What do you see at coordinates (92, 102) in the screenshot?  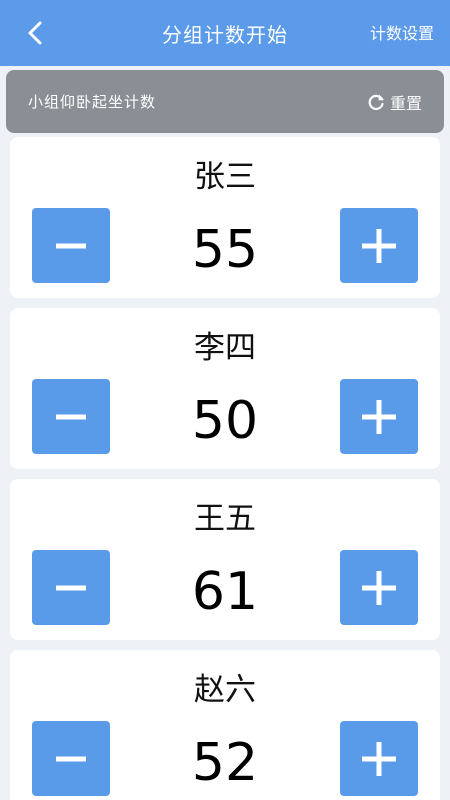 I see `group-title: 小组仰卧起坐计数` at bounding box center [92, 102].